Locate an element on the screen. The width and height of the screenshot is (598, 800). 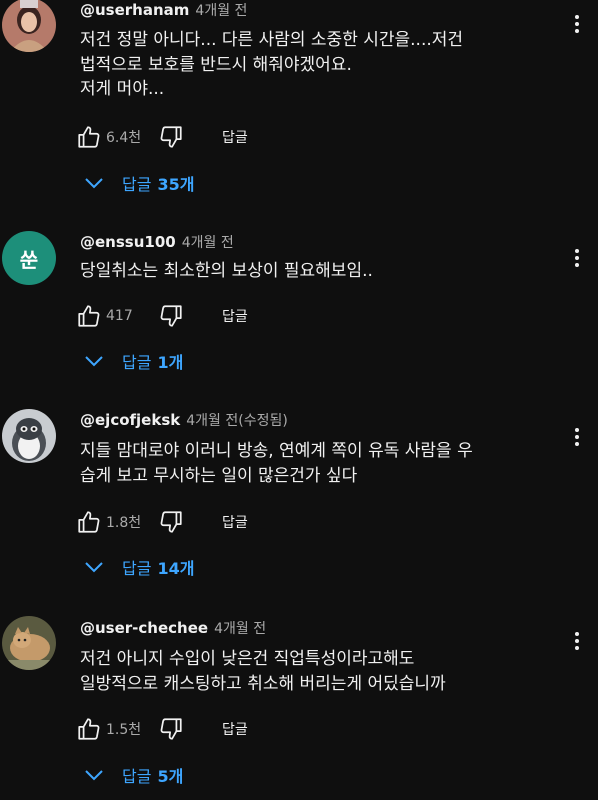
view-replies-button: 답글 35개 is located at coordinates (139, 183).